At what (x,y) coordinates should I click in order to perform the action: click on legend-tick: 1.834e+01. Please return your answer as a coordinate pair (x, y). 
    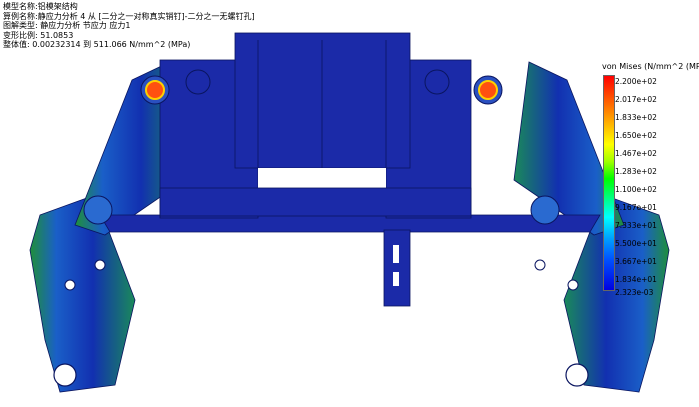
    Looking at the image, I should click on (636, 279).